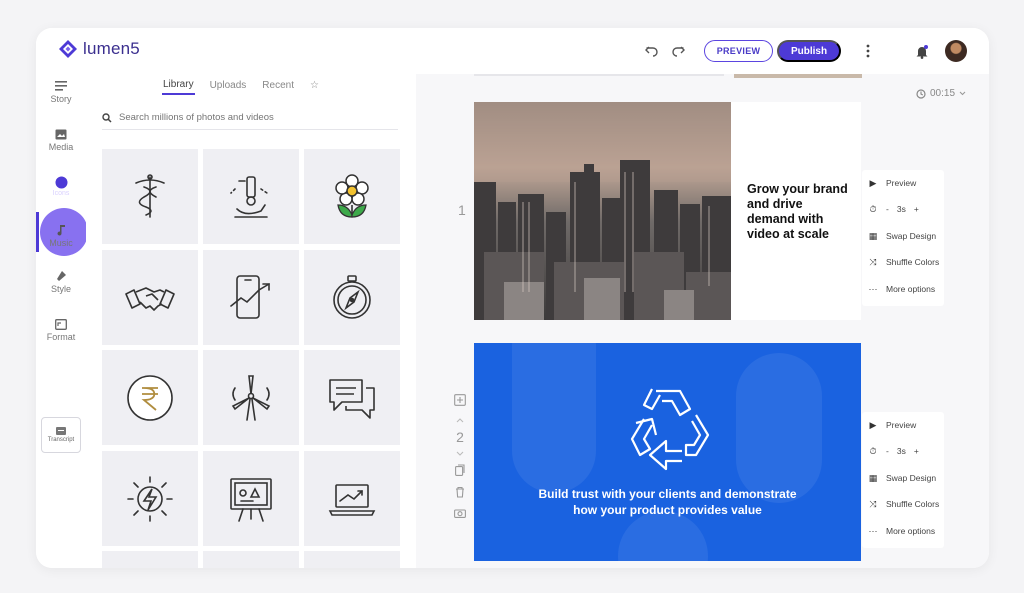  I want to click on scene-2-more-options: ··· More options, so click(902, 531).